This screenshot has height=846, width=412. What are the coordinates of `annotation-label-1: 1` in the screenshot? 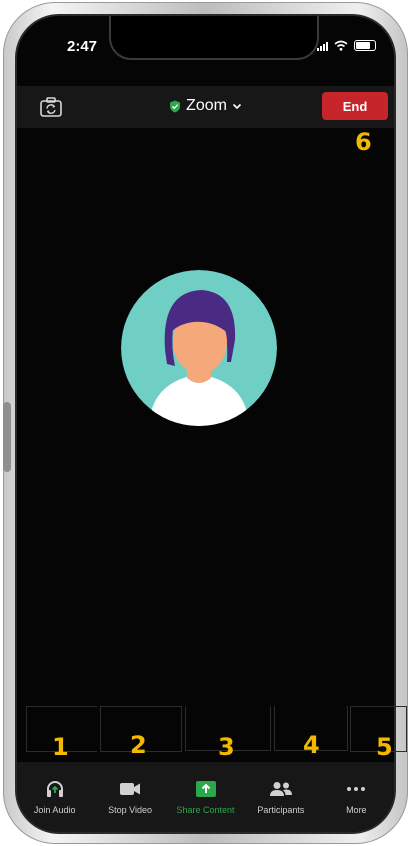 It's located at (60, 747).